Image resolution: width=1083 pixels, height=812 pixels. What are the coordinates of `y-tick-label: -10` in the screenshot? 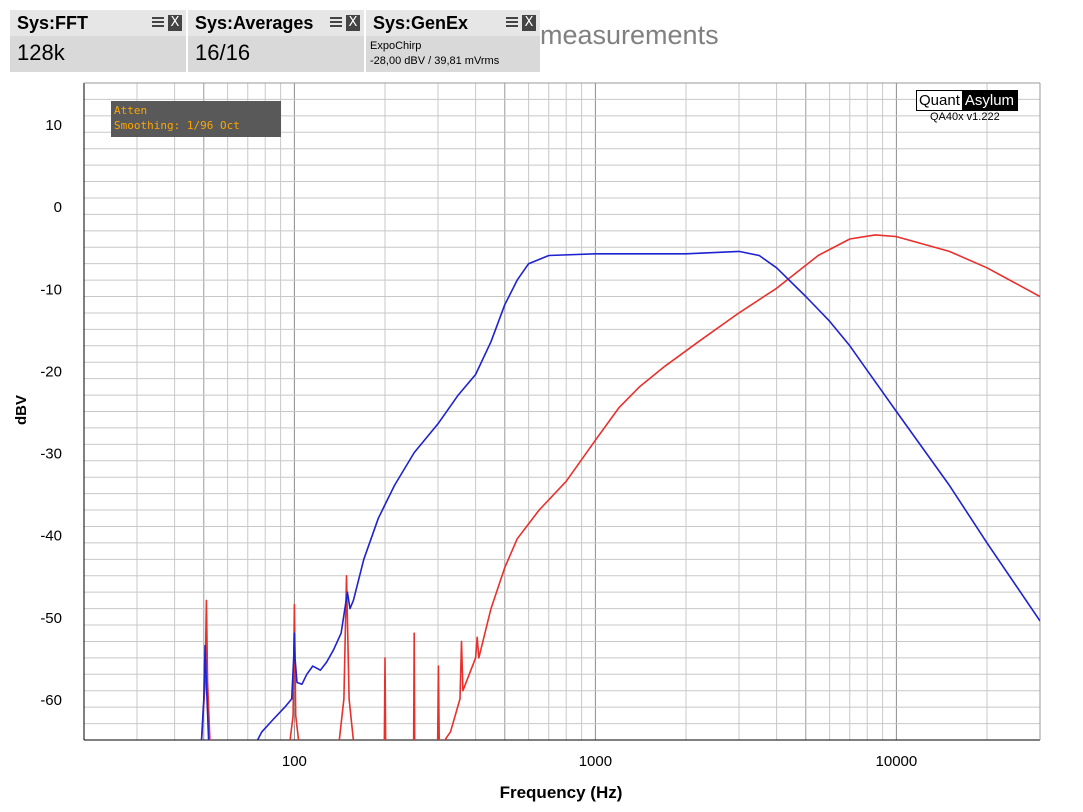 It's located at (51, 289).